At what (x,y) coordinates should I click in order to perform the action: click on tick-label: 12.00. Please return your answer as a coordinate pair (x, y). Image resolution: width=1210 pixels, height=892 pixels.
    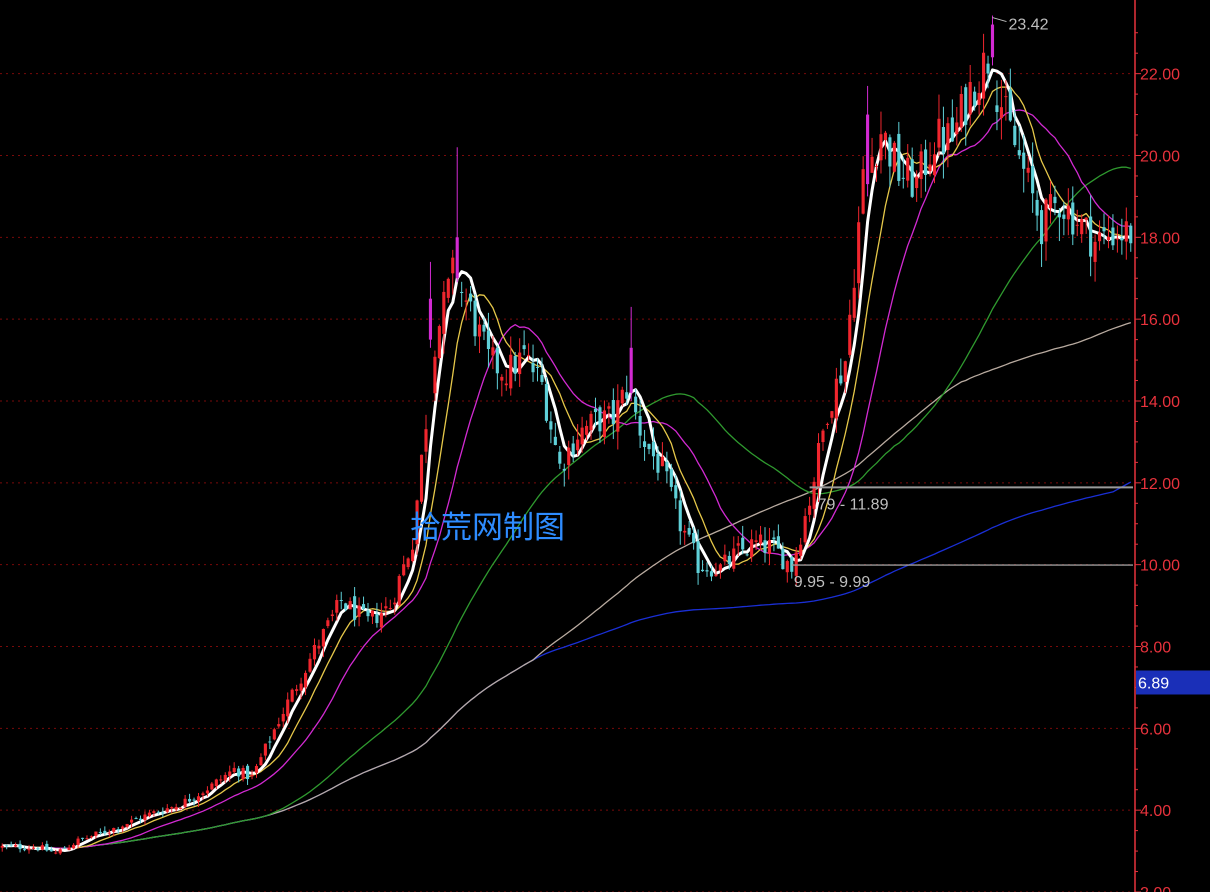
    Looking at the image, I should click on (1160, 484).